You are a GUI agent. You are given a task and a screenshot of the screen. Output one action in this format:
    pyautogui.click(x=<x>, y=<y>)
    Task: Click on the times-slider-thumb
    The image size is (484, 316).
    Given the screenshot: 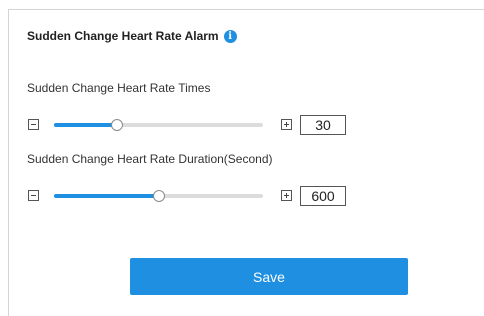 What is the action you would take?
    pyautogui.click(x=116, y=125)
    